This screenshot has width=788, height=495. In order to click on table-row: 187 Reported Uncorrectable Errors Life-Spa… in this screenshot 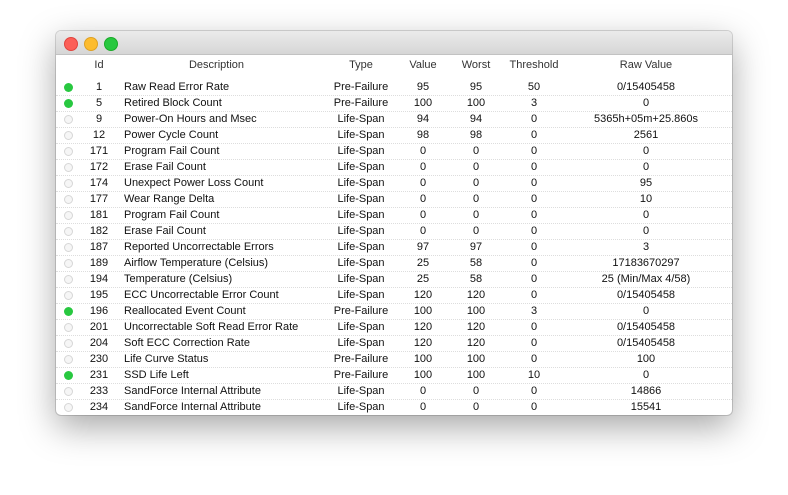, I will do `click(394, 248)`.